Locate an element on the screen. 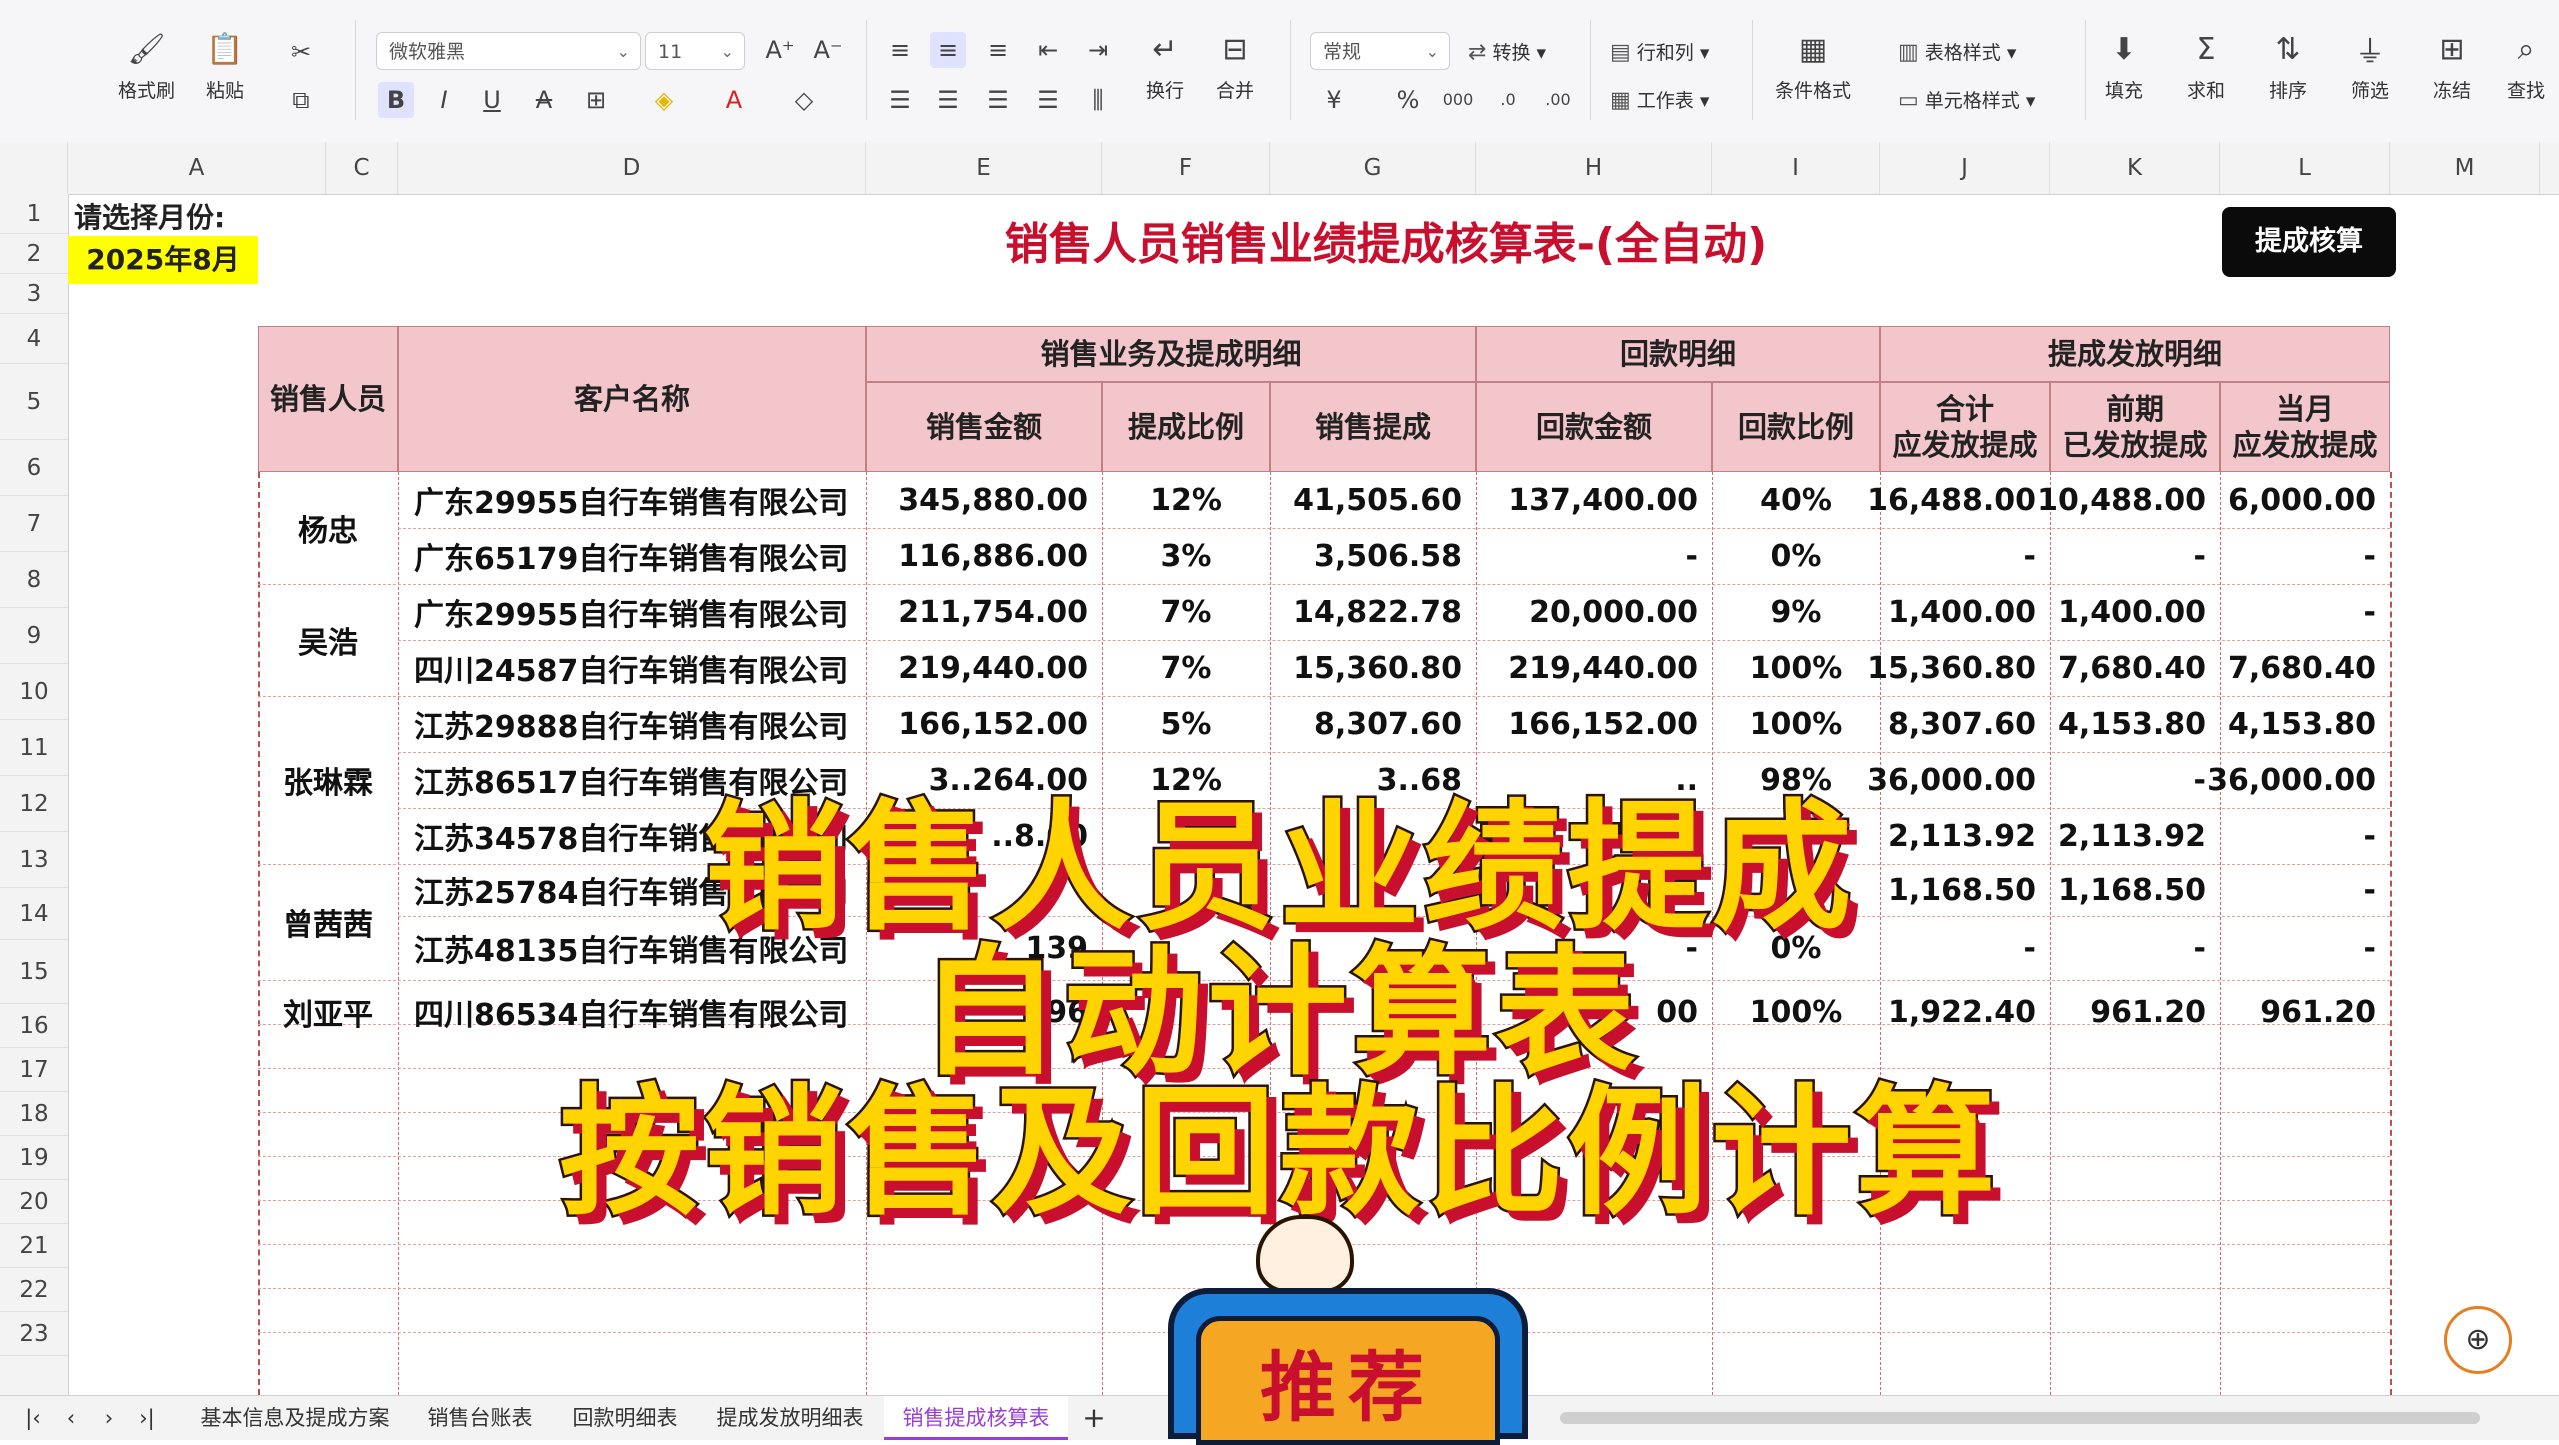 The height and width of the screenshot is (1445, 2559). payment-amount-cell: 20,000.00 is located at coordinates (1594, 612).